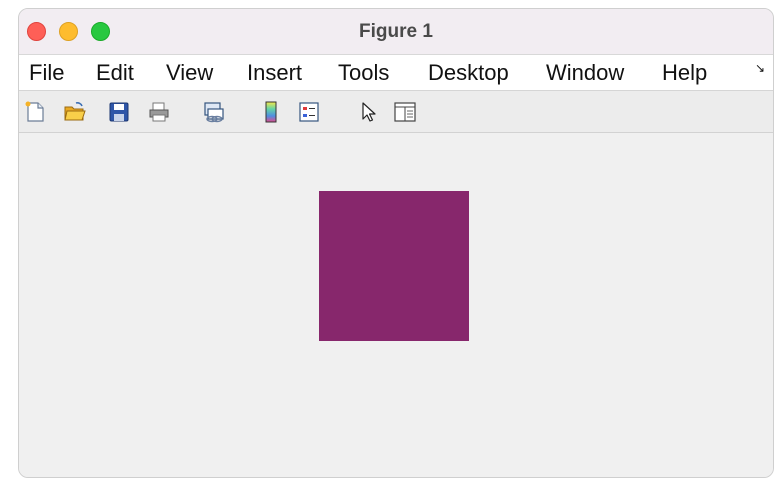  Describe the element at coordinates (274, 73) in the screenshot. I see `menu-insert: Insert` at that location.